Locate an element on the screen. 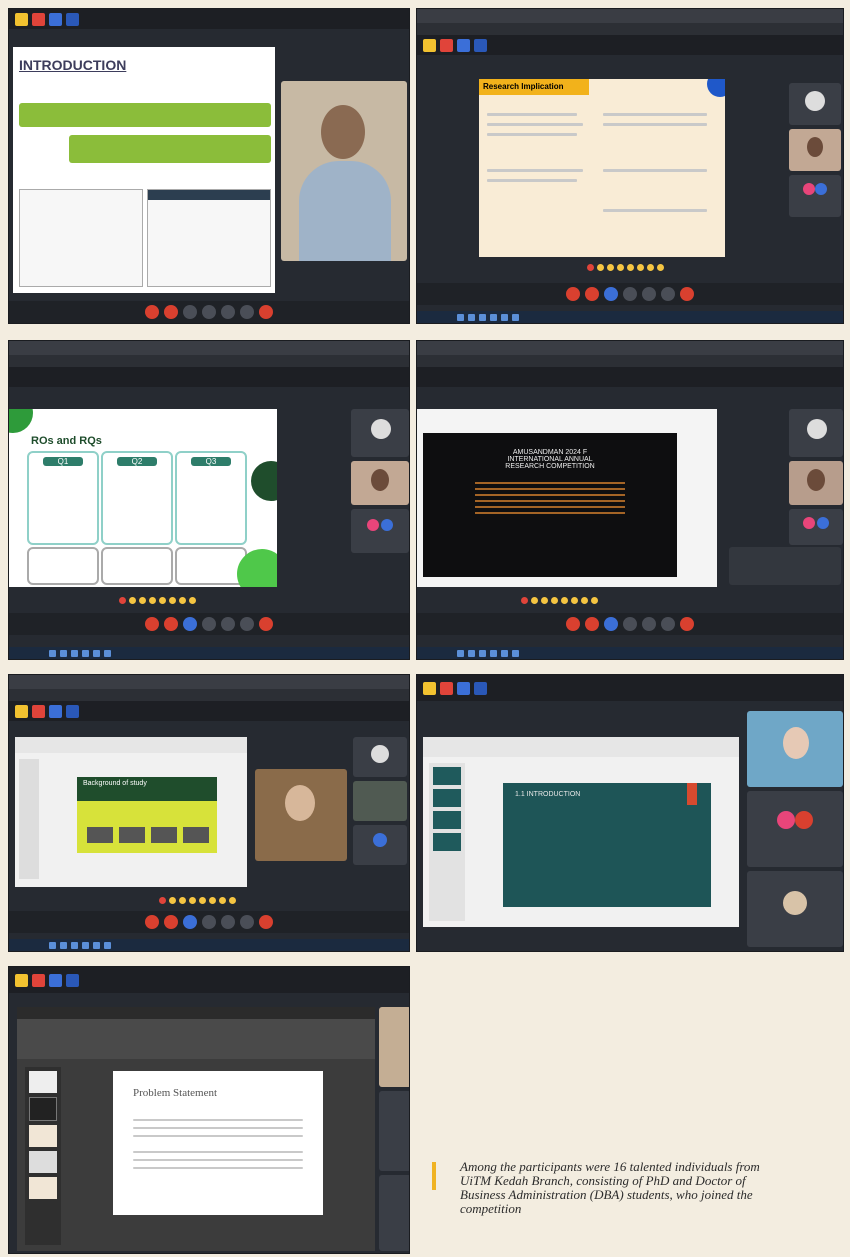 The width and height of the screenshot is (850, 1257). reaction-bar is located at coordinates (625, 267).